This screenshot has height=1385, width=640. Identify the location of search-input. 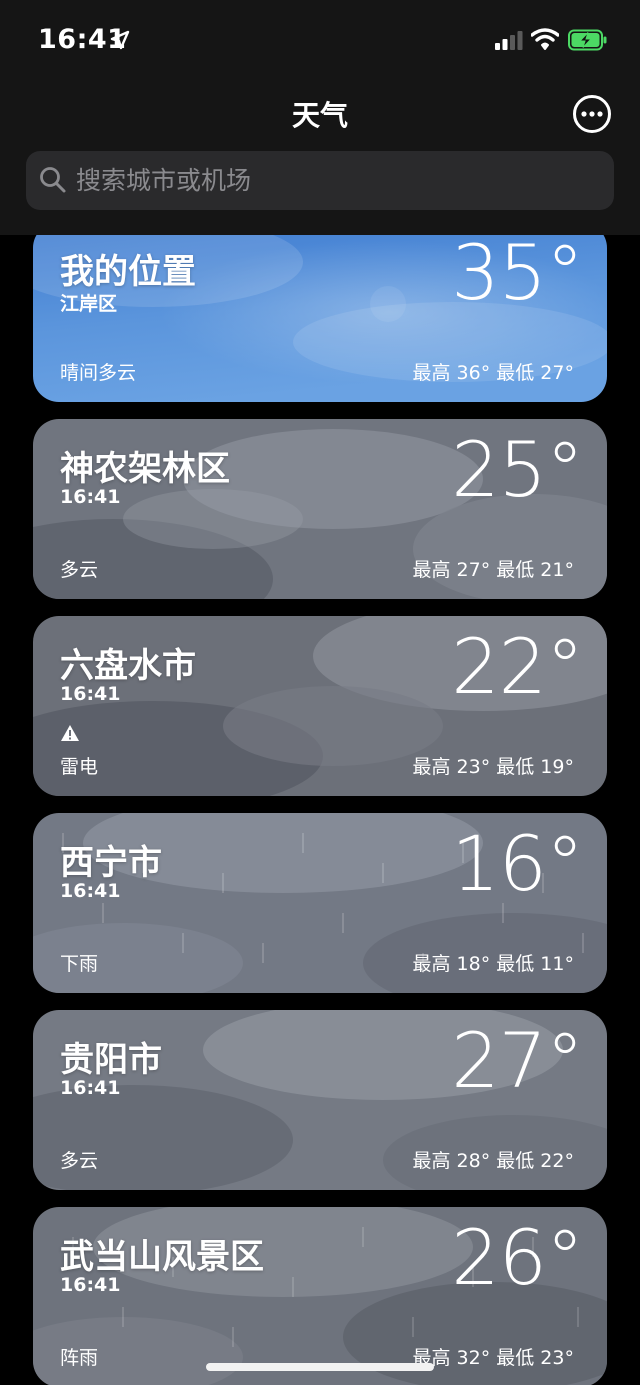
(336, 180).